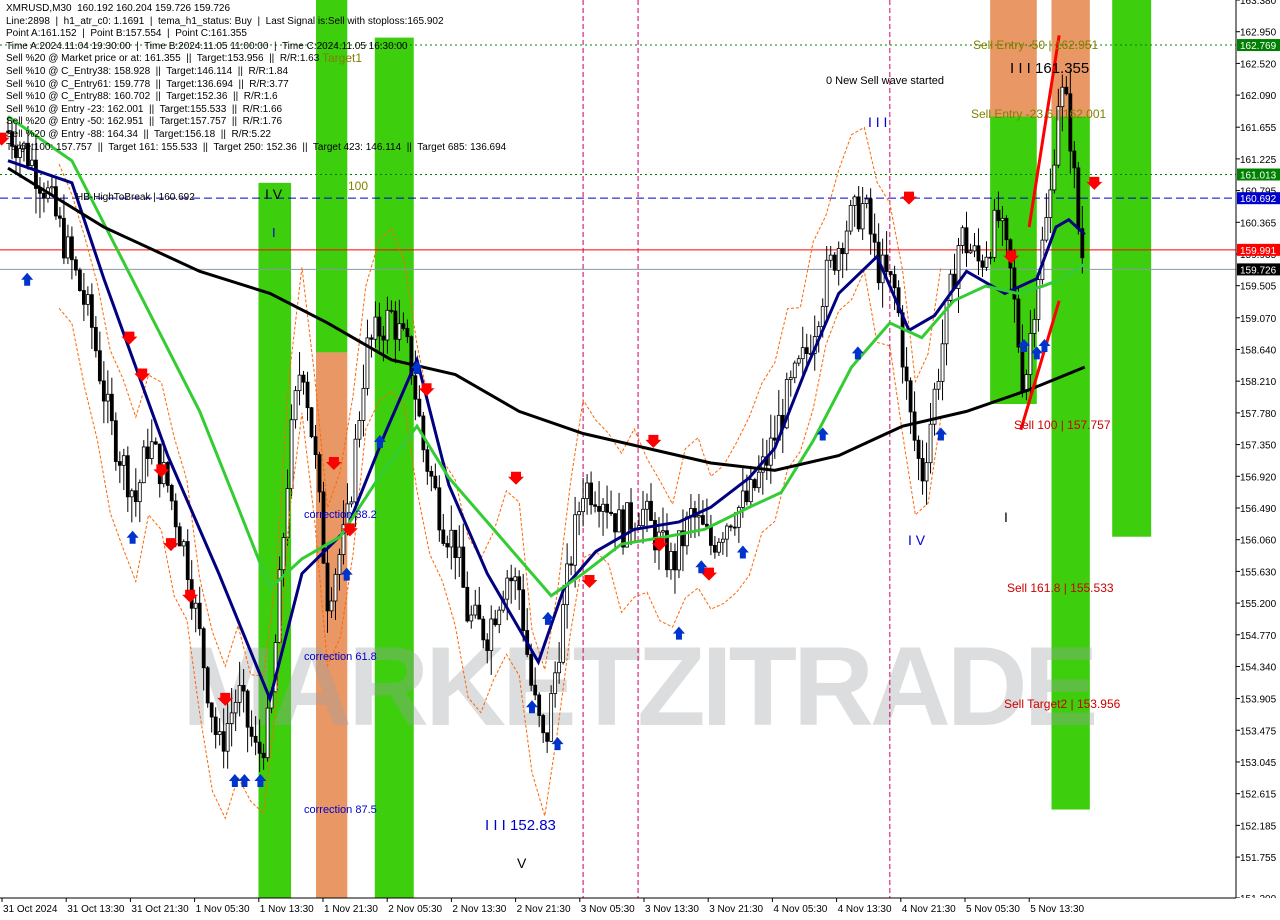 The image size is (1280, 920). I want to click on price-tick-label: 157.780, so click(1258, 414).